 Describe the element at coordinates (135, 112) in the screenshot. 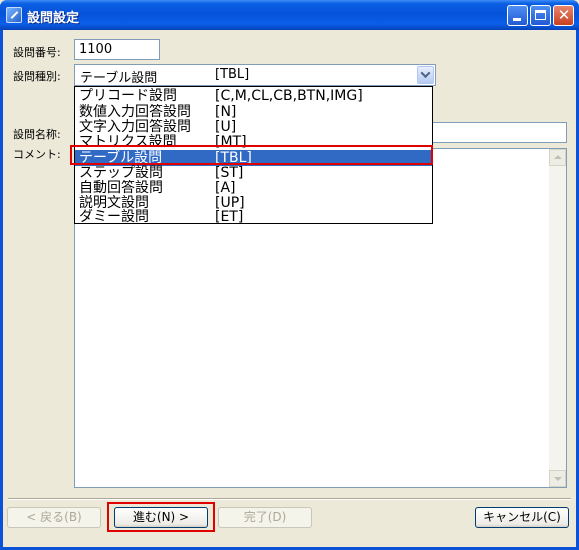

I see `option-label: 数値入力回答設問` at that location.